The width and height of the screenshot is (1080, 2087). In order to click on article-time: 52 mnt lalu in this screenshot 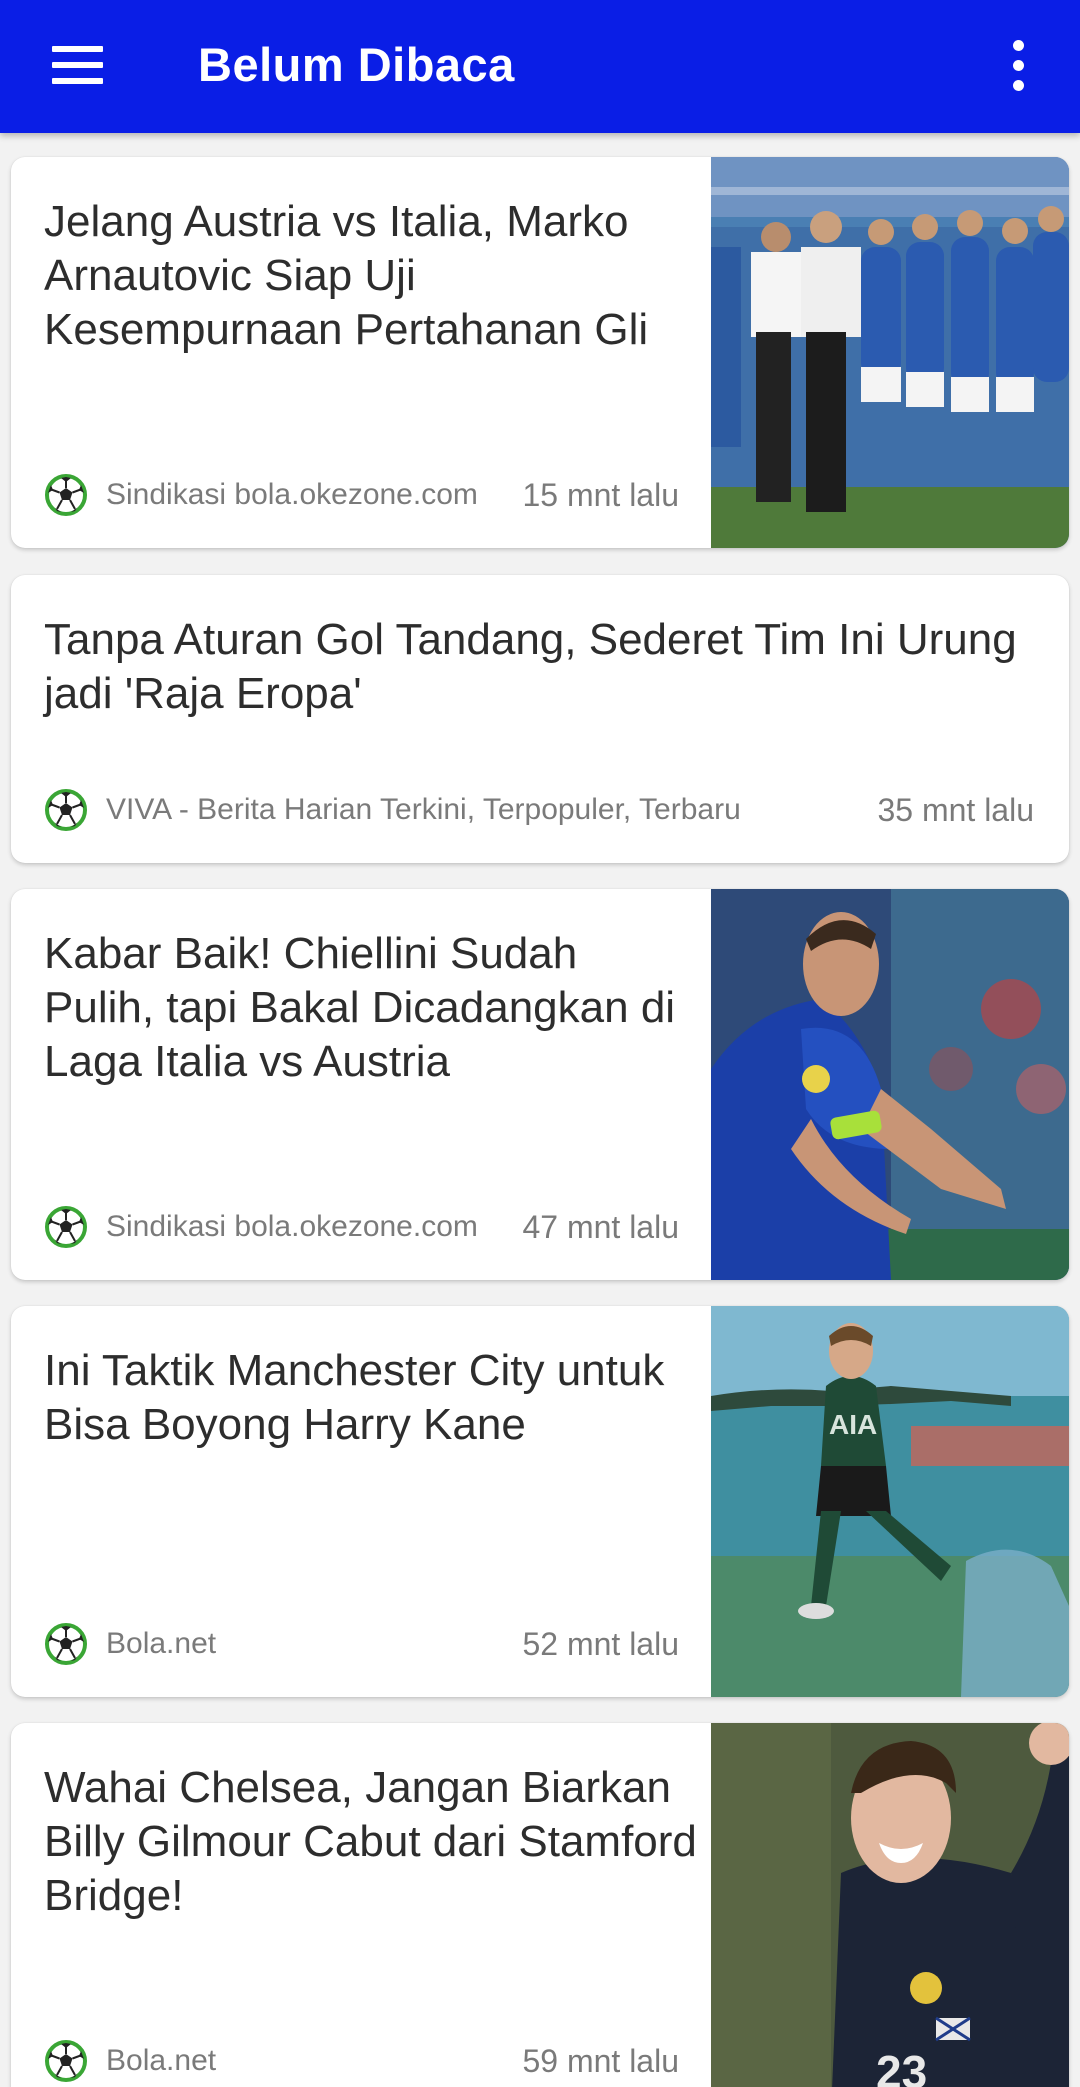, I will do `click(600, 1644)`.